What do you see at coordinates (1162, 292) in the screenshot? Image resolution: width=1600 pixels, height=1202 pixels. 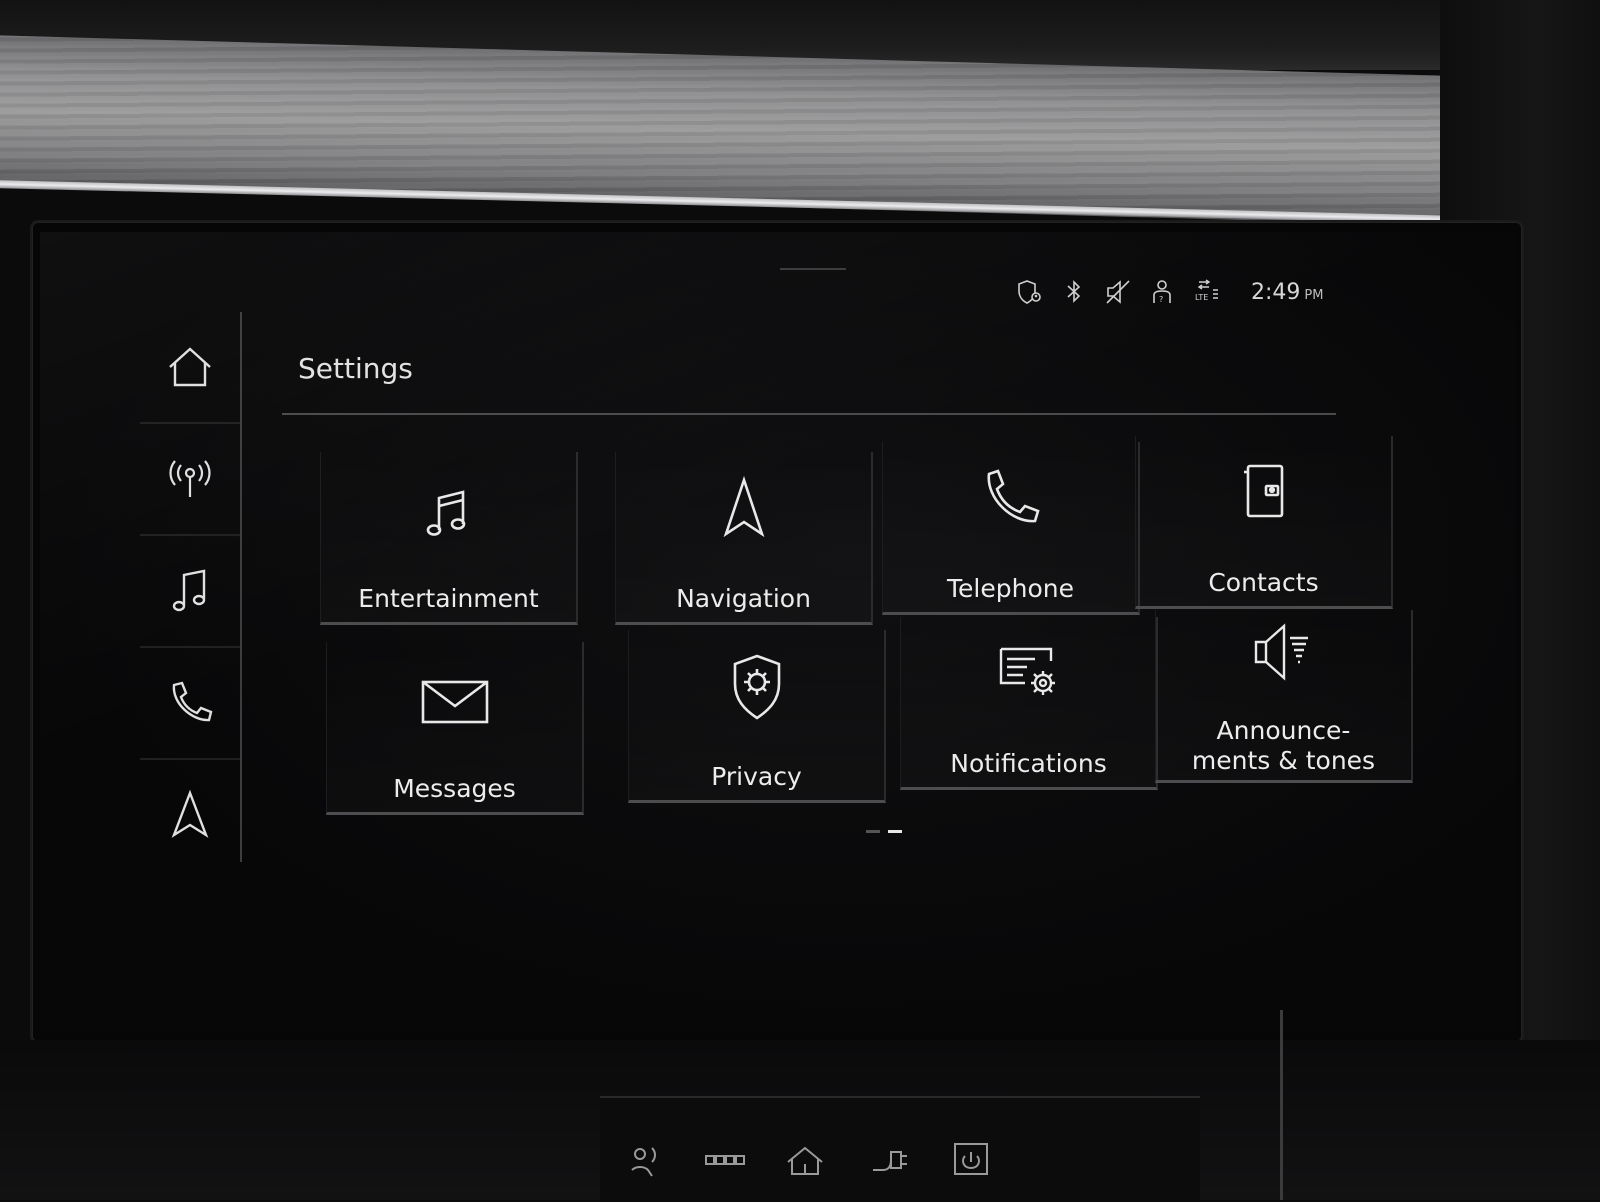 I see `user-icon: ?` at bounding box center [1162, 292].